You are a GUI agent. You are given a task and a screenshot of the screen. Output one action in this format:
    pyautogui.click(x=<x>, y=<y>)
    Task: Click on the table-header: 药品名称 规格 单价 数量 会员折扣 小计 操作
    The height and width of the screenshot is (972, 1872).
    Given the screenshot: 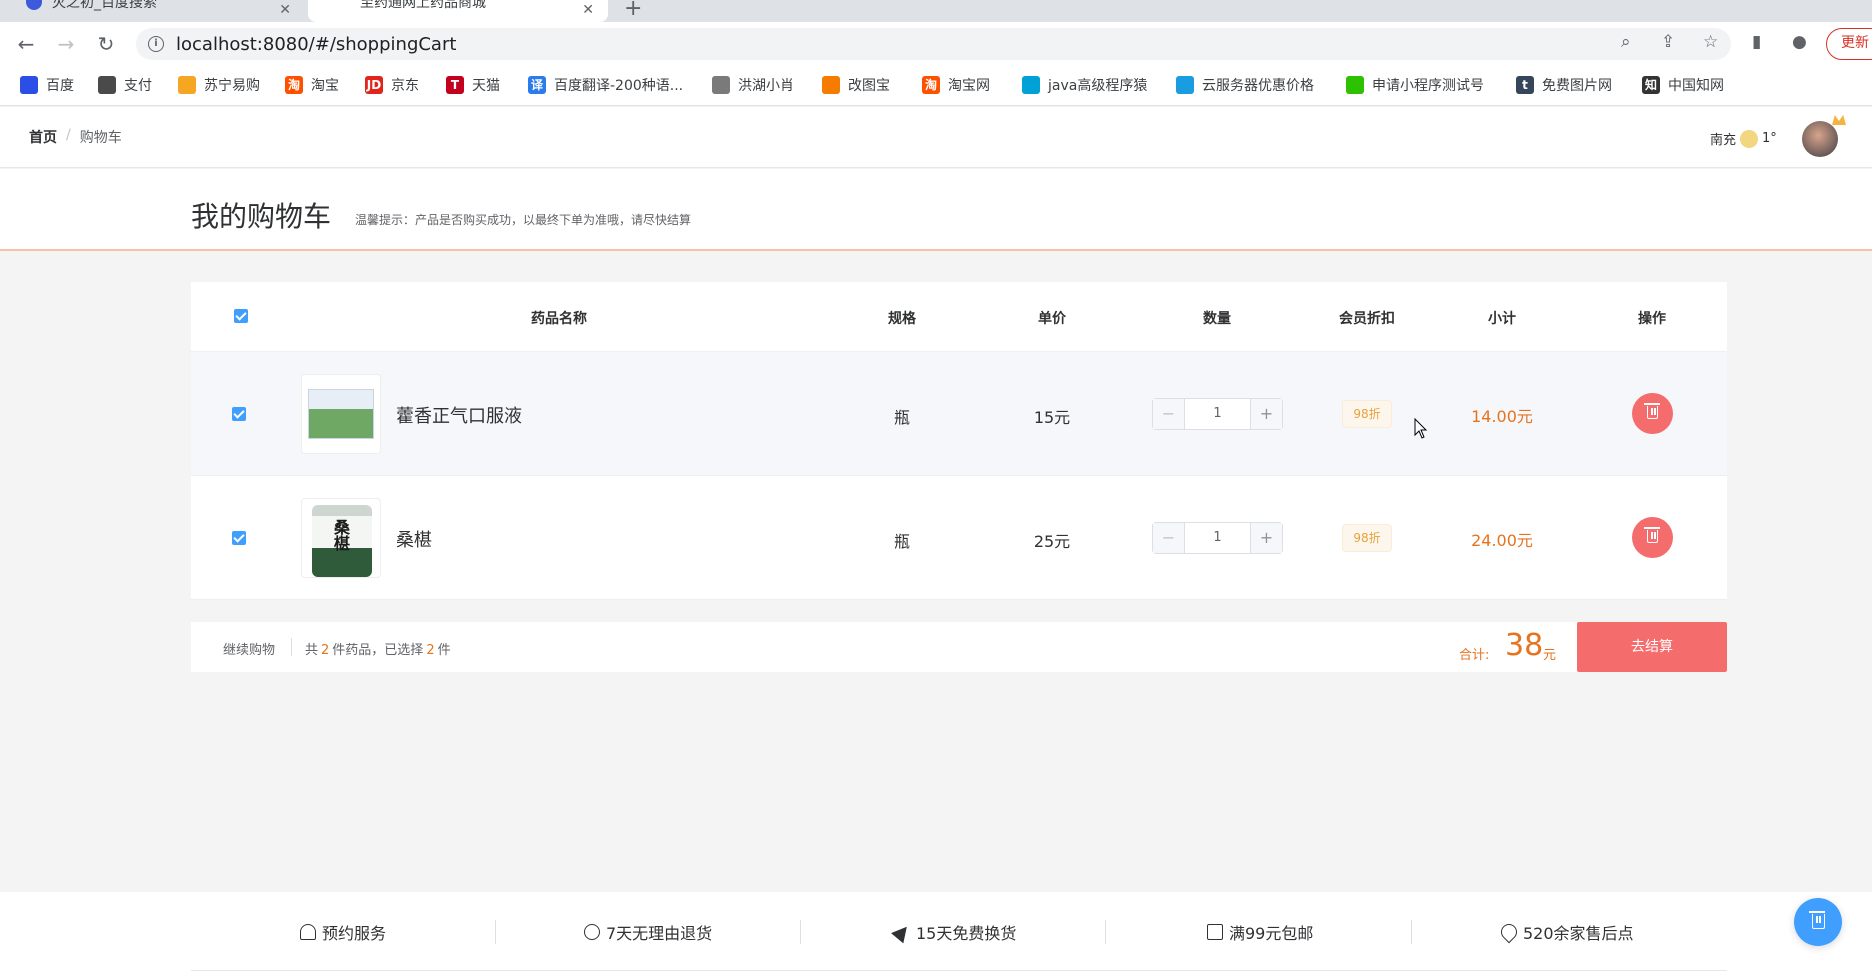 What is the action you would take?
    pyautogui.click(x=959, y=317)
    